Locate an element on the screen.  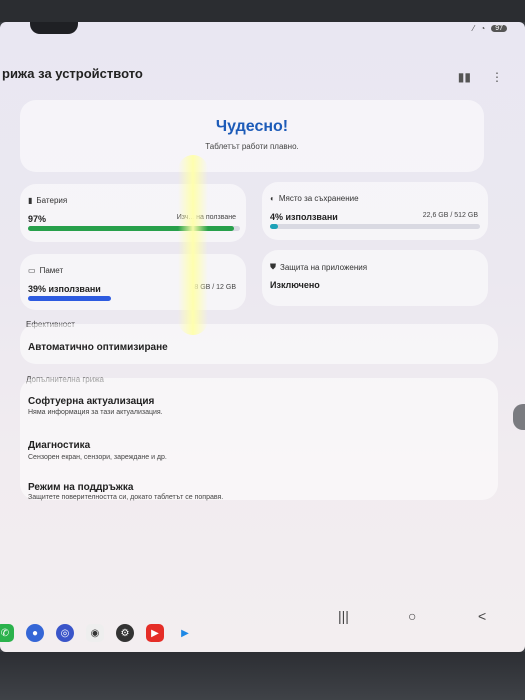
diagnostics-title: Диагностика is located at coordinates (59, 445).